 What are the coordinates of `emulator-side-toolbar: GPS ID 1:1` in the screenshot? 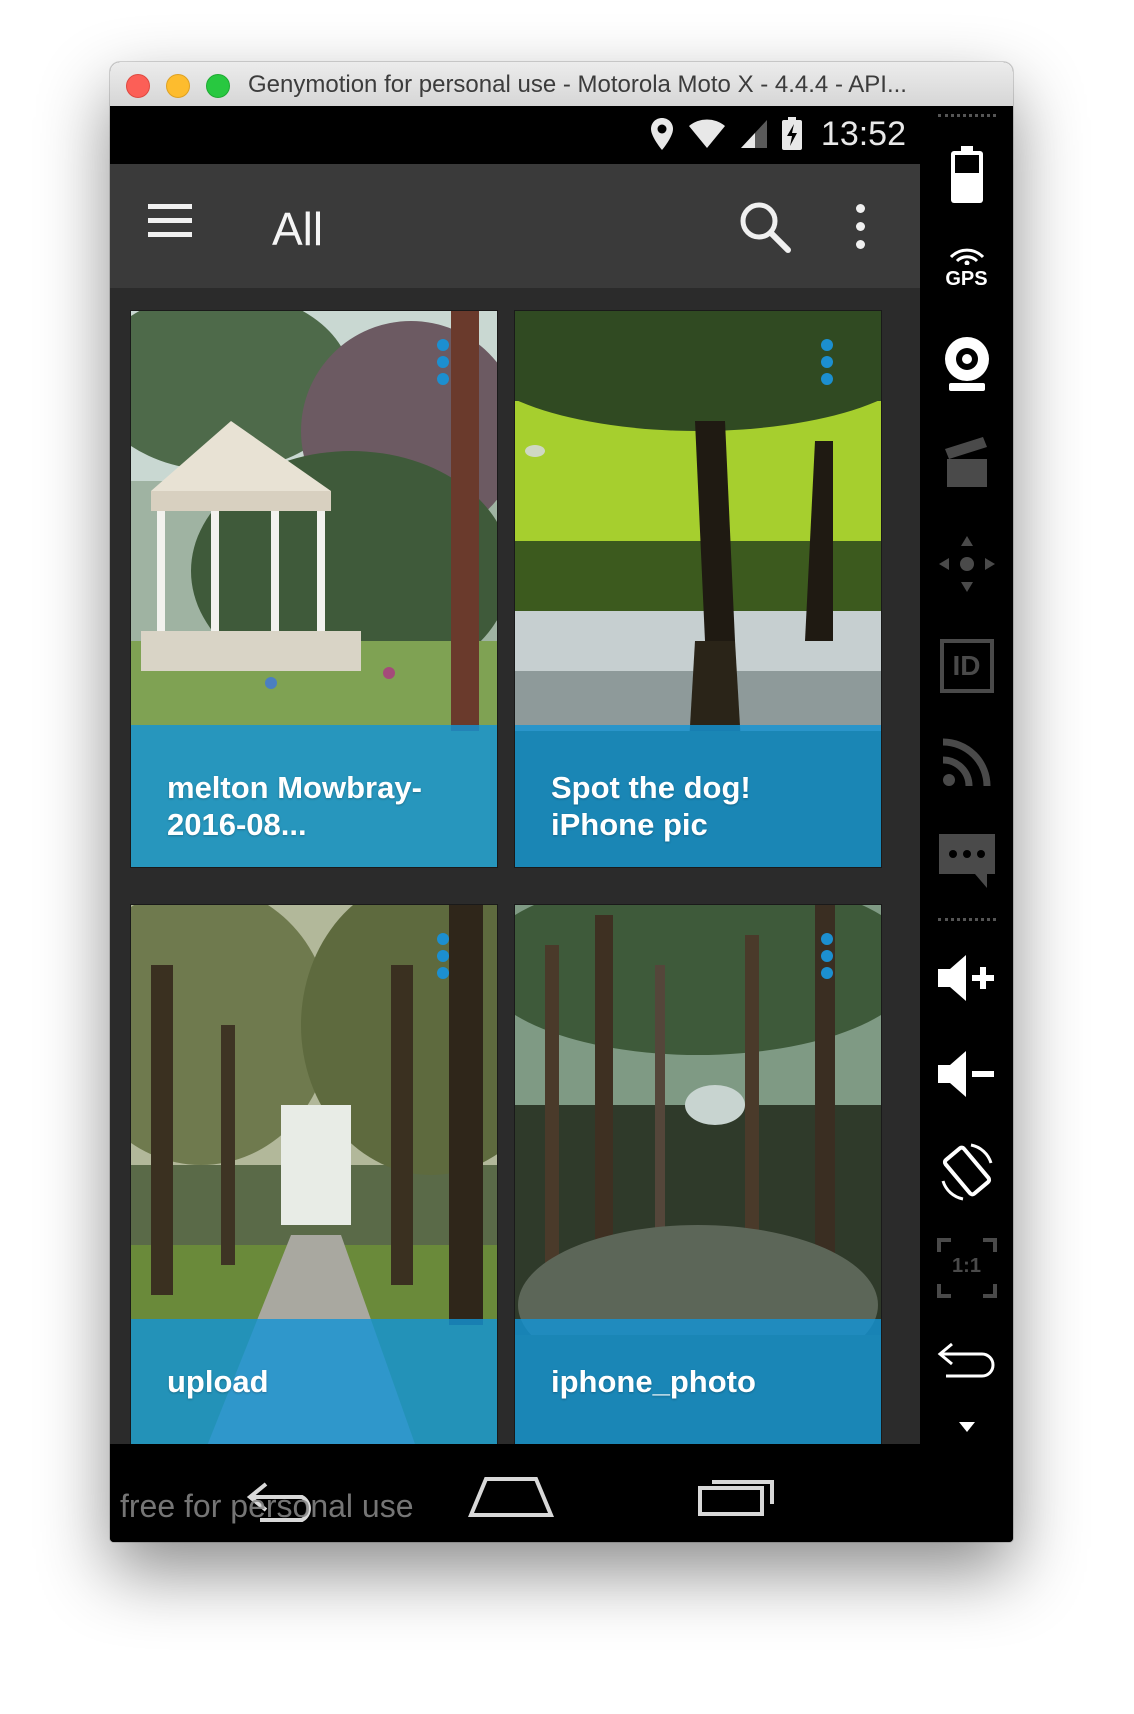 It's located at (966, 824).